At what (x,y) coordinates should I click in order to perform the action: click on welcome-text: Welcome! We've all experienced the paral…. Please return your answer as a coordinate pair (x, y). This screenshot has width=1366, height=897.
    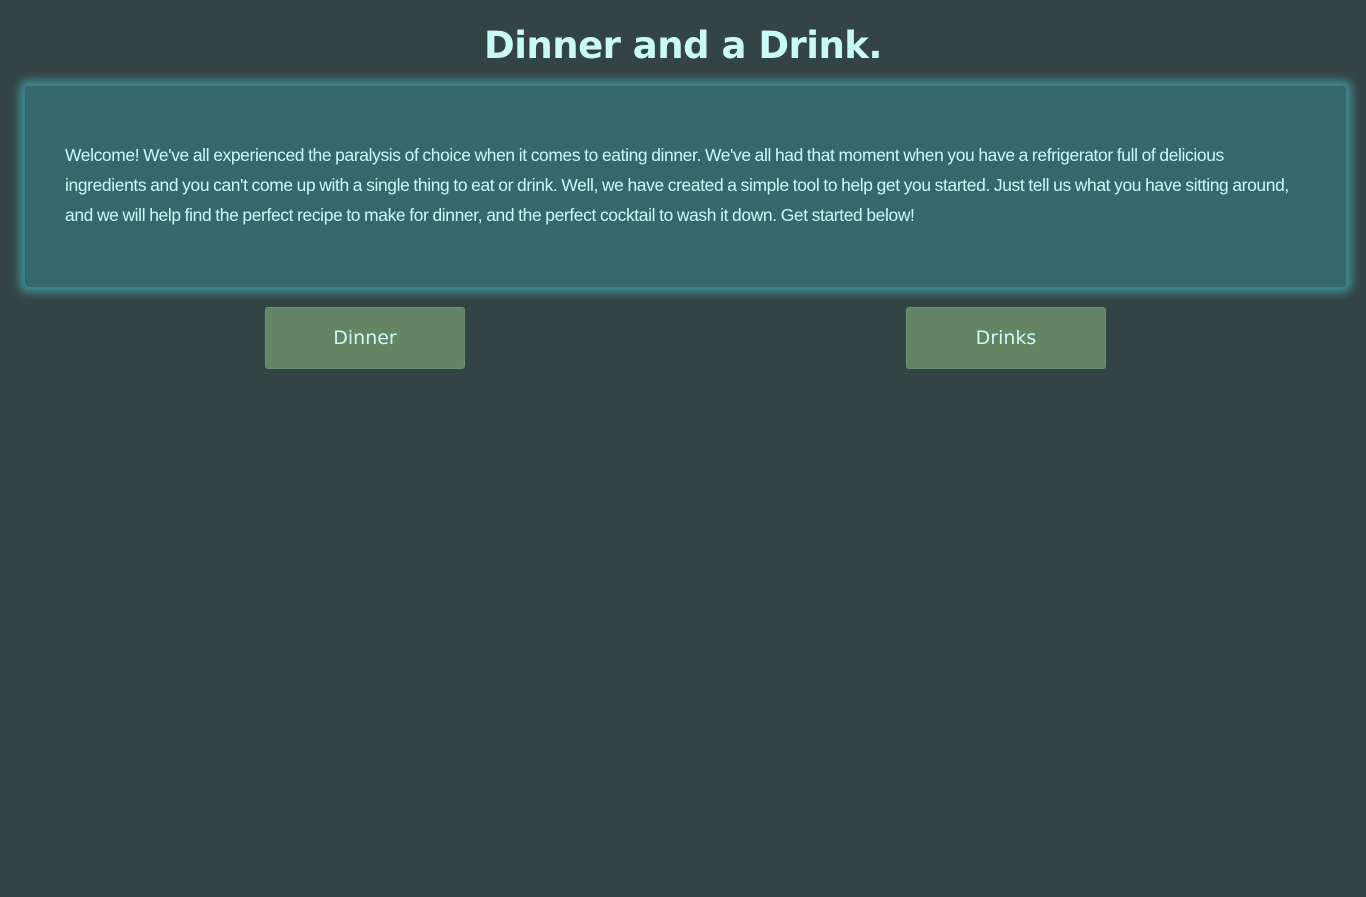
    Looking at the image, I should click on (677, 185).